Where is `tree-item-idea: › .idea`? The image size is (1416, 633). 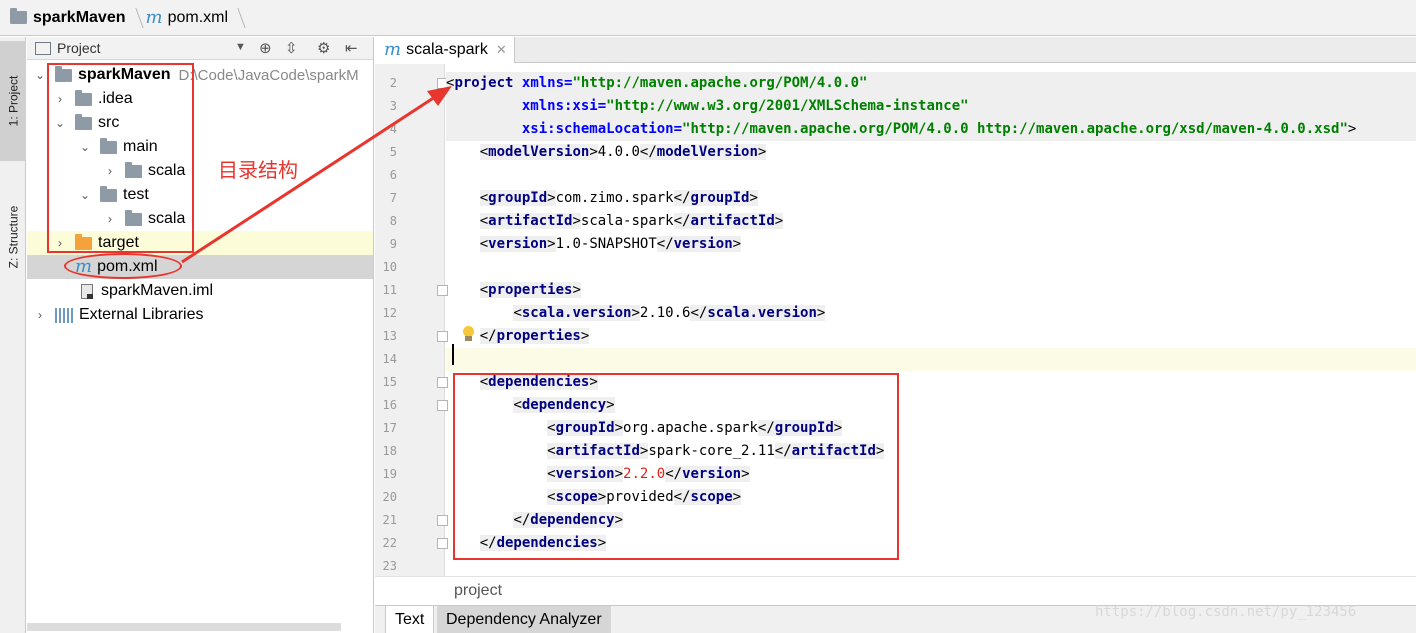
tree-item-idea: › .idea is located at coordinates (200, 99).